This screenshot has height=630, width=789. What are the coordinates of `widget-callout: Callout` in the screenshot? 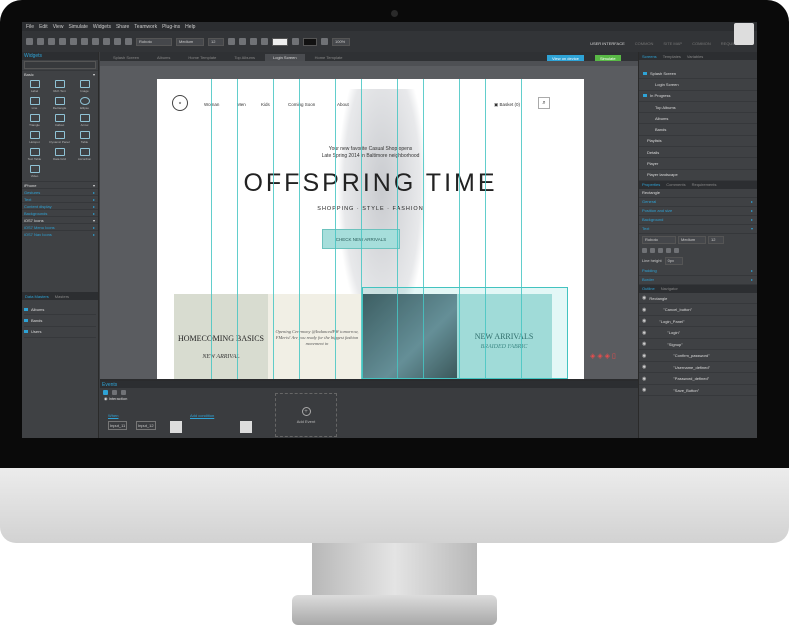 It's located at (59, 120).